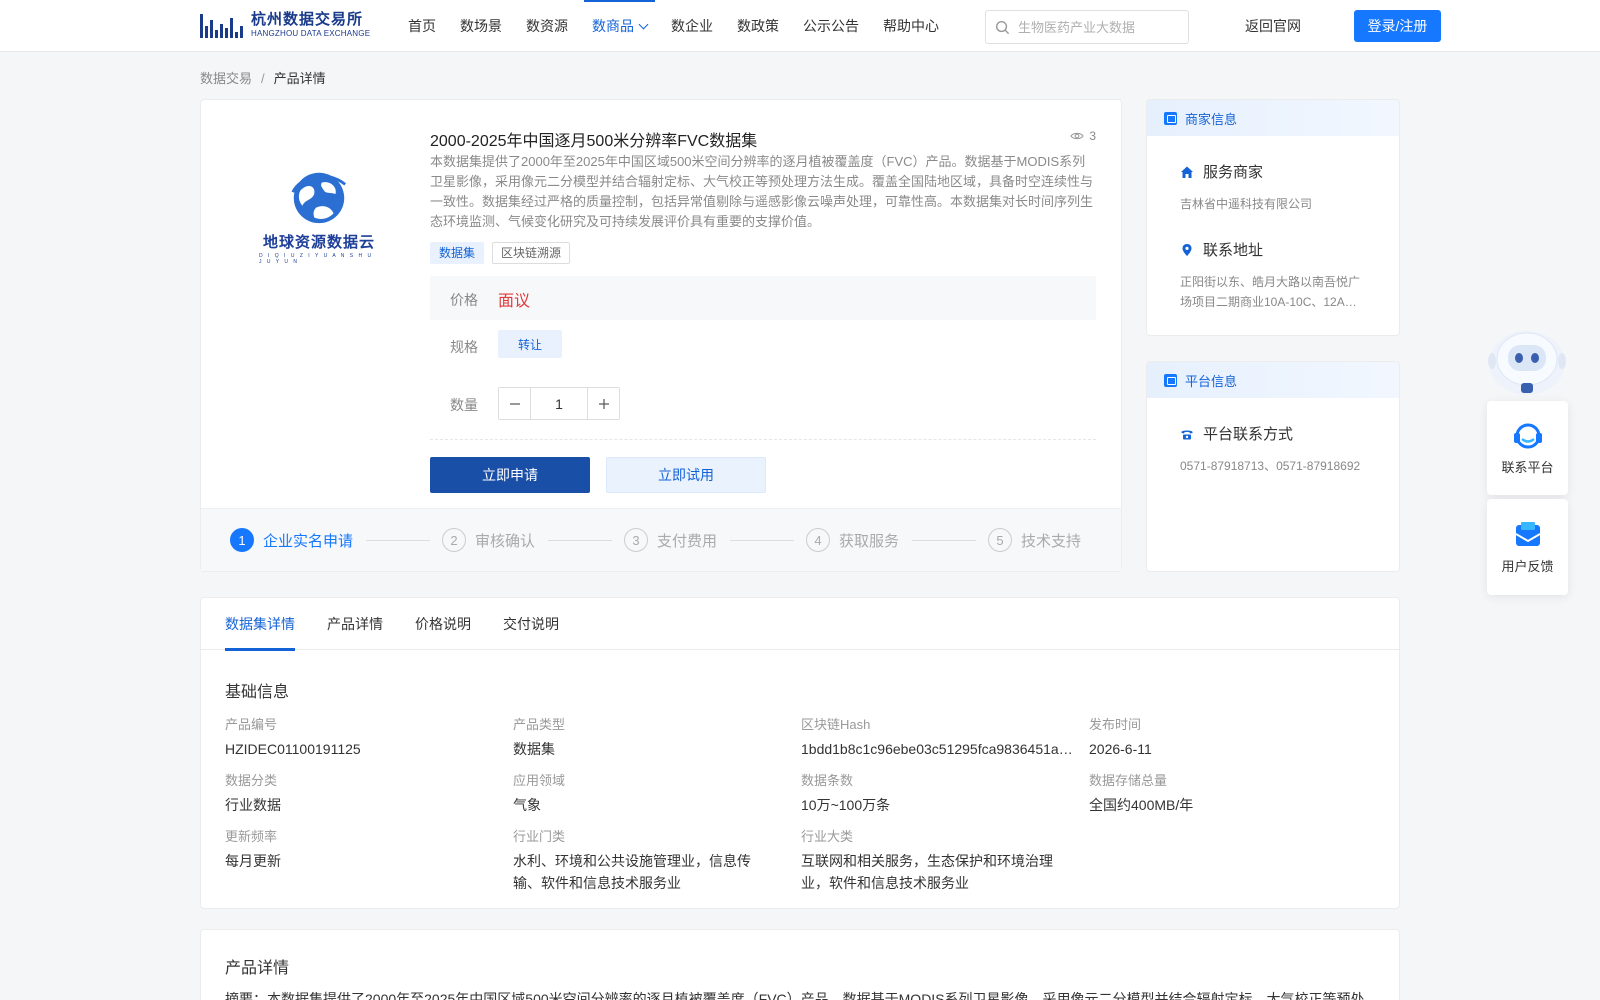 This screenshot has height=1000, width=1600. Describe the element at coordinates (1187, 434) in the screenshot. I see `phone-icon` at that location.